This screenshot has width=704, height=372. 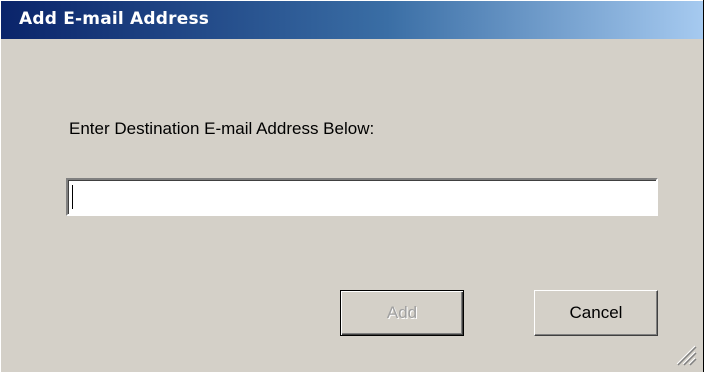 I want to click on dialog-title: Add E-mail Address, so click(x=114, y=19).